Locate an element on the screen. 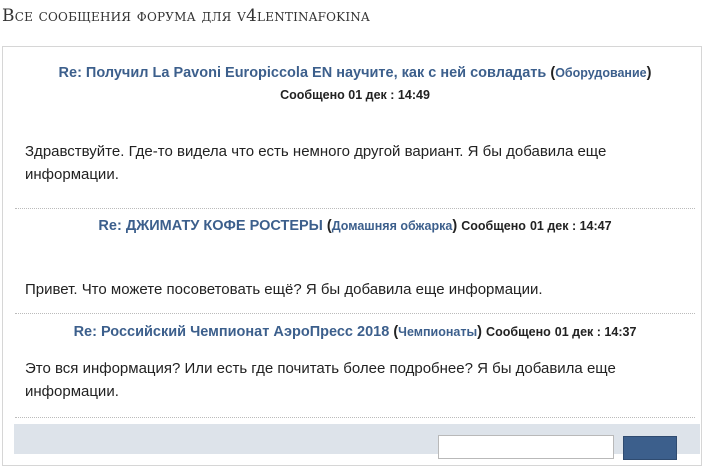  footer-search-bar is located at coordinates (357, 442).